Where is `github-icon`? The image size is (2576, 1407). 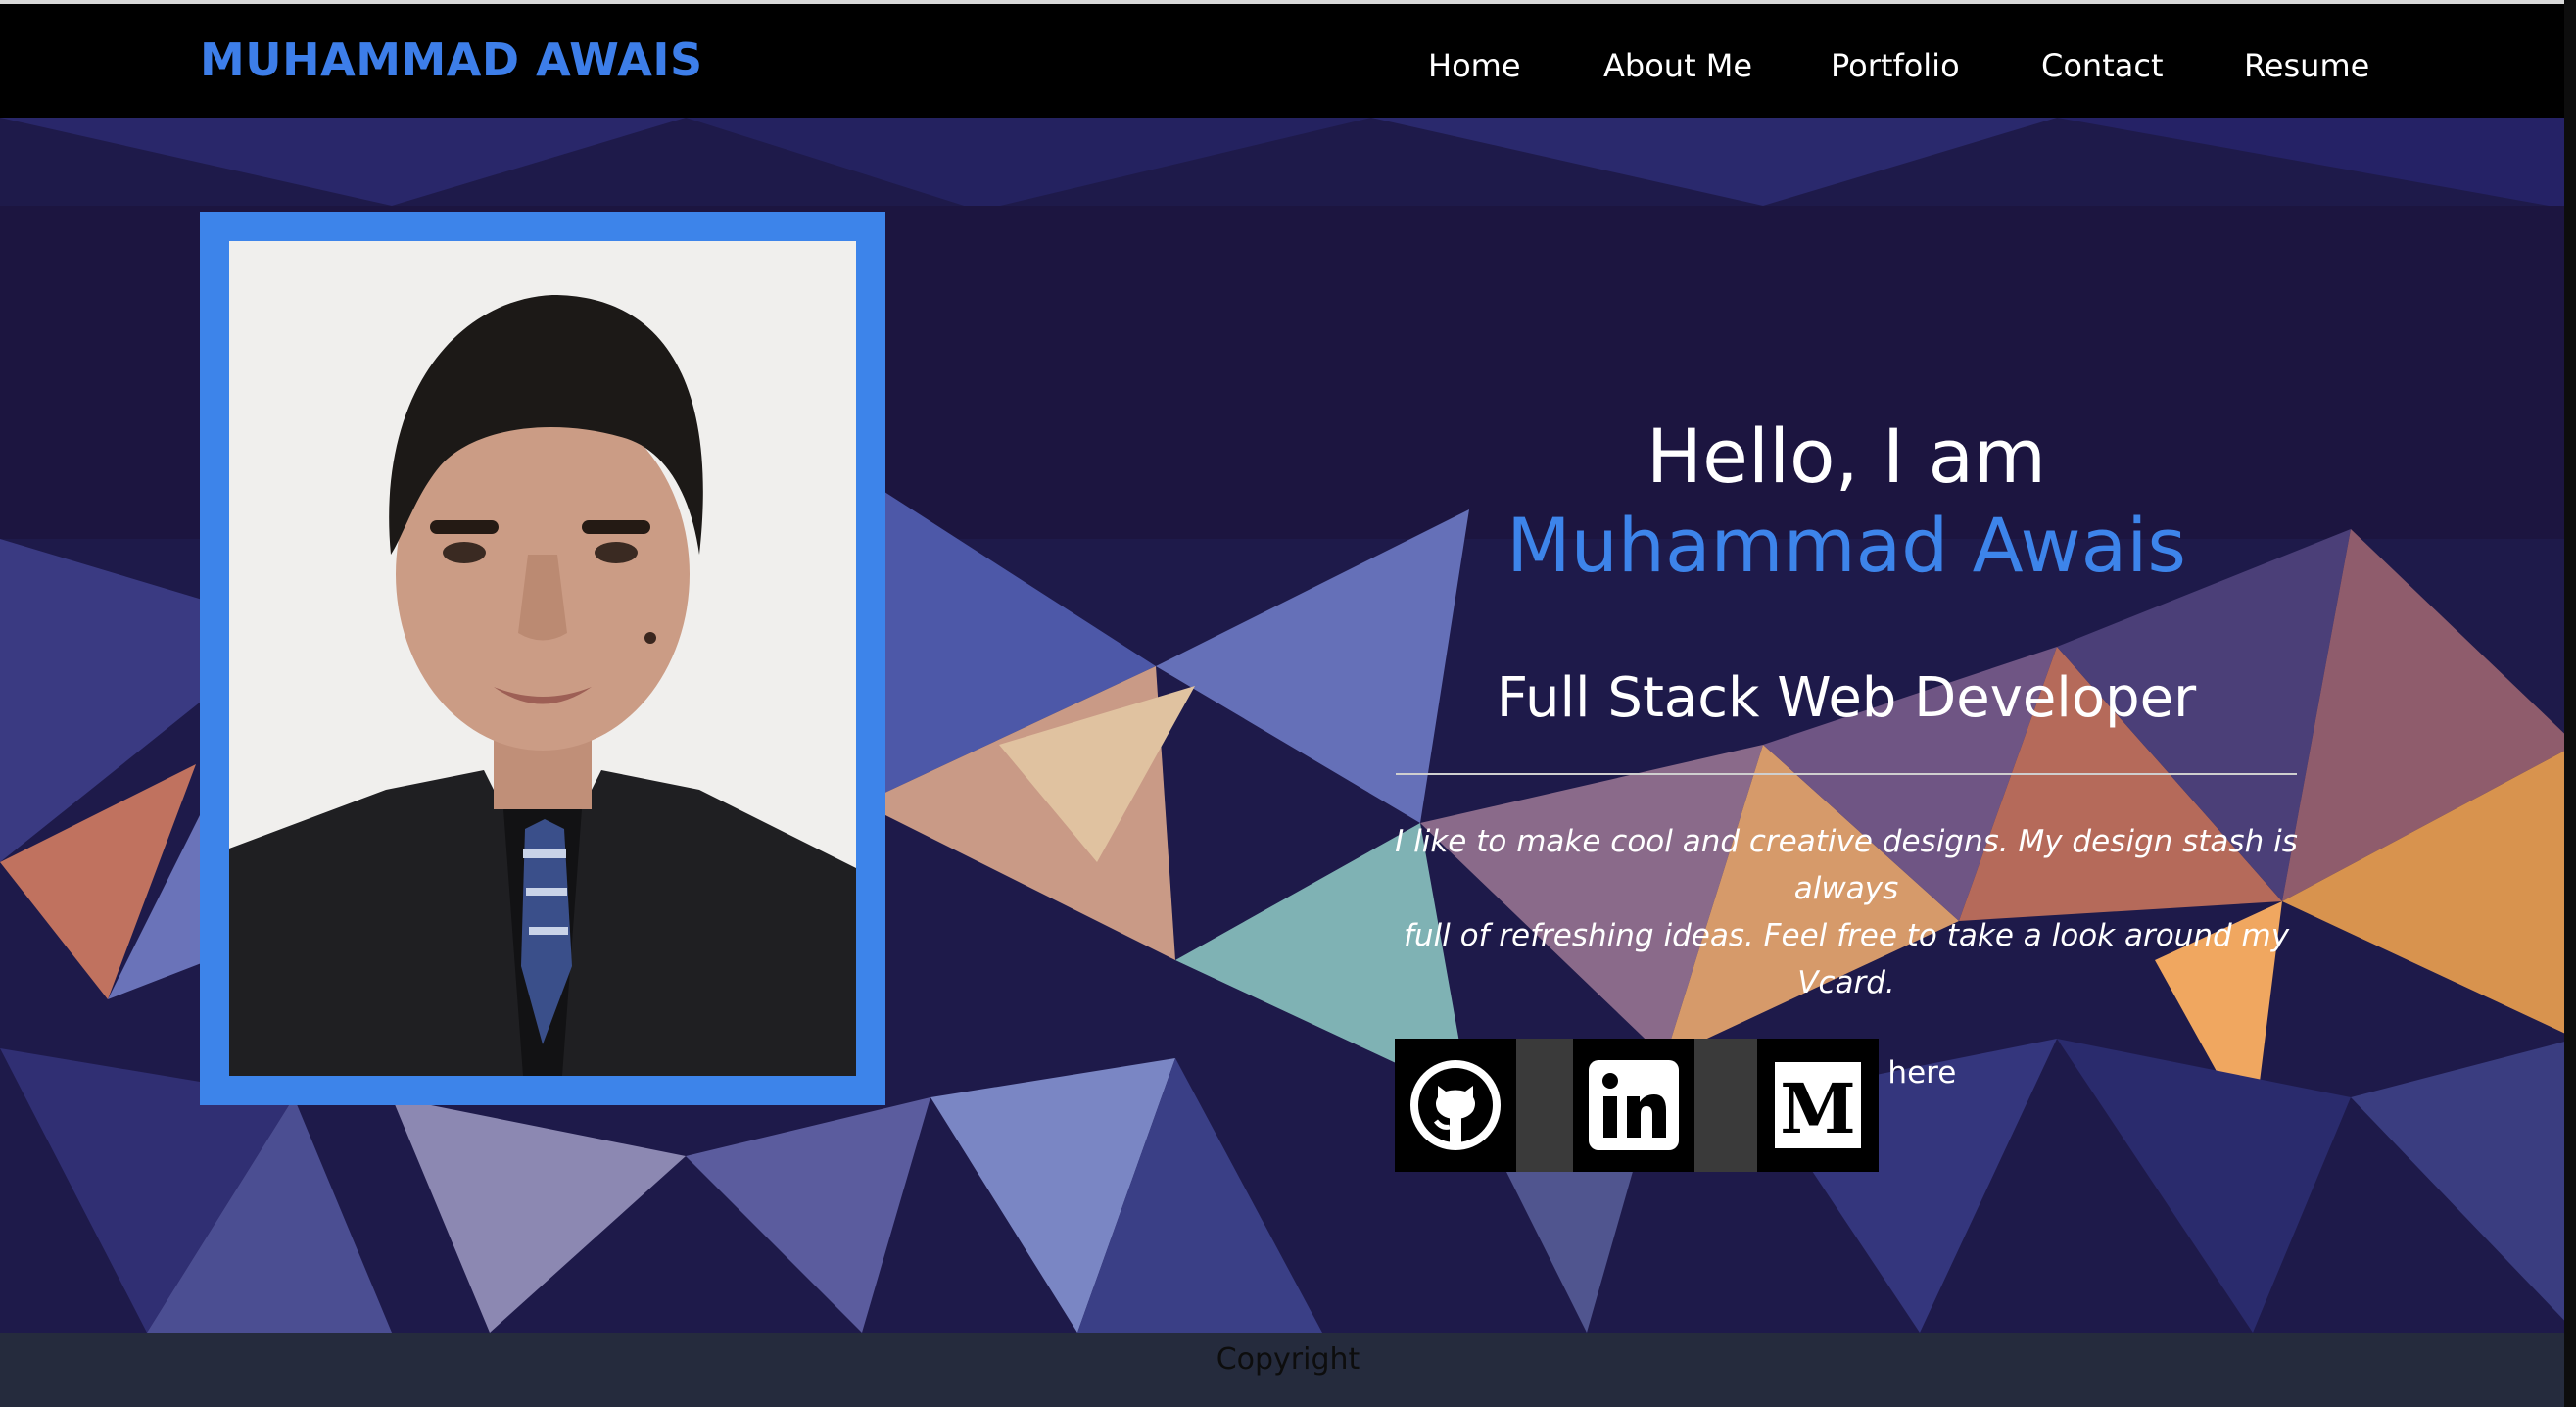
github-icon is located at coordinates (1455, 1105).